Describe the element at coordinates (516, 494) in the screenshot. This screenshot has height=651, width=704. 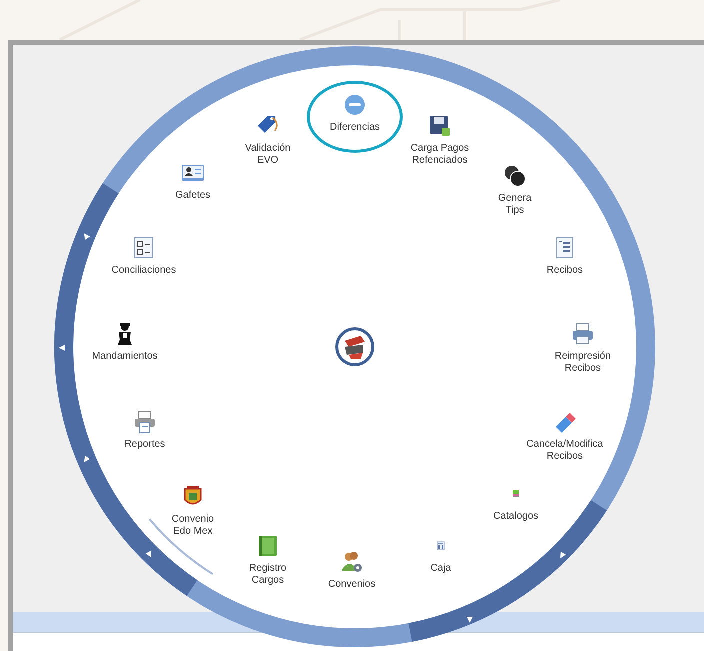
I see `stack-icon` at that location.